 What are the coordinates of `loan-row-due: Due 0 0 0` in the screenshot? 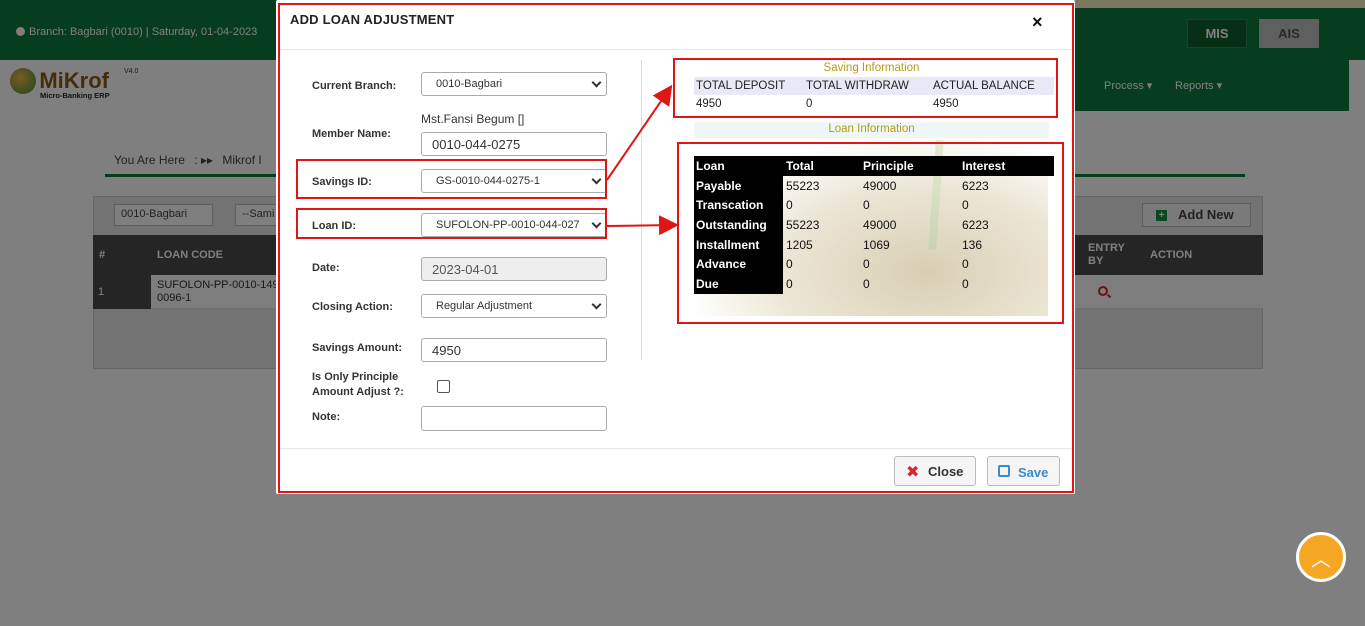 It's located at (874, 284).